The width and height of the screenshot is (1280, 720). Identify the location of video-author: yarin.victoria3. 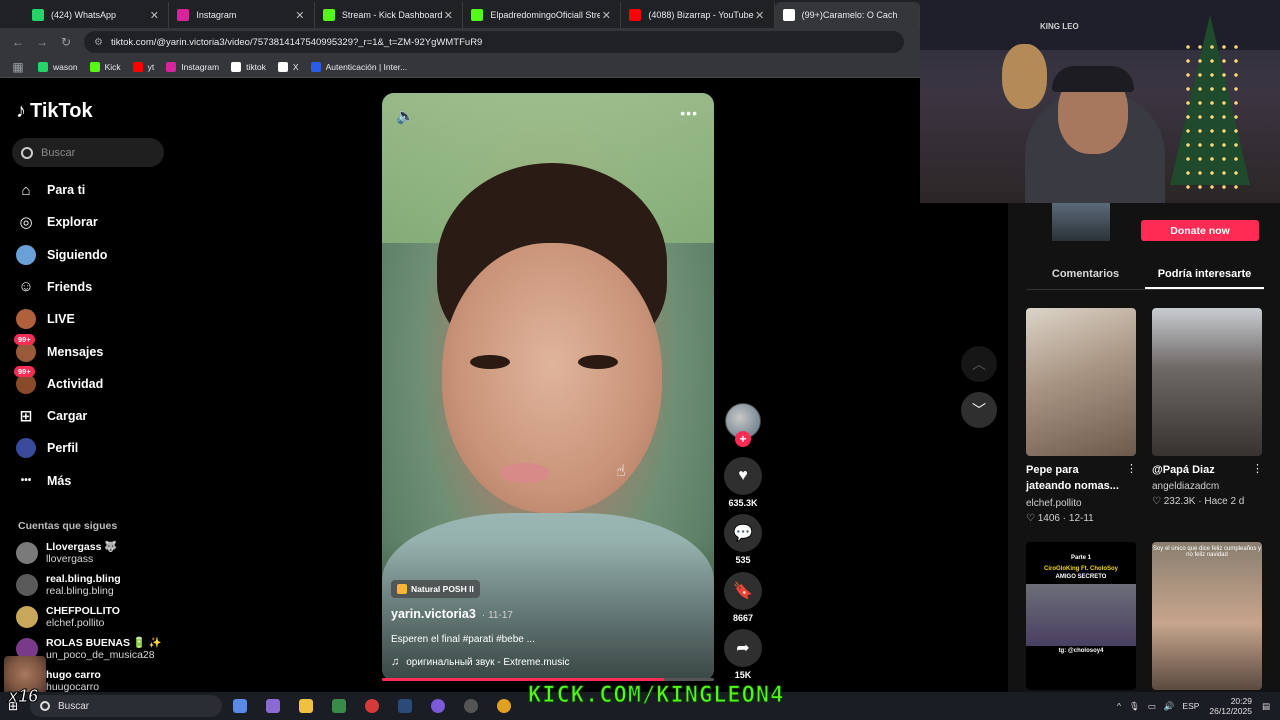
(433, 614).